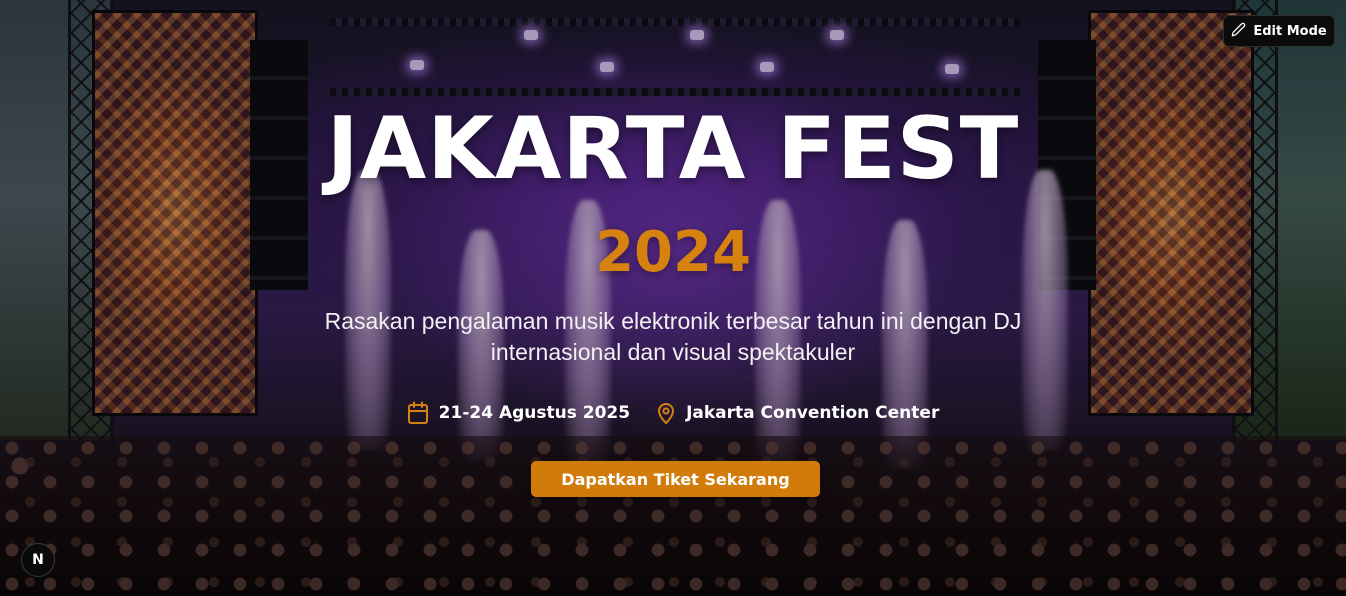  What do you see at coordinates (813, 413) in the screenshot?
I see `event-venue-text: Jakarta Convention Center` at bounding box center [813, 413].